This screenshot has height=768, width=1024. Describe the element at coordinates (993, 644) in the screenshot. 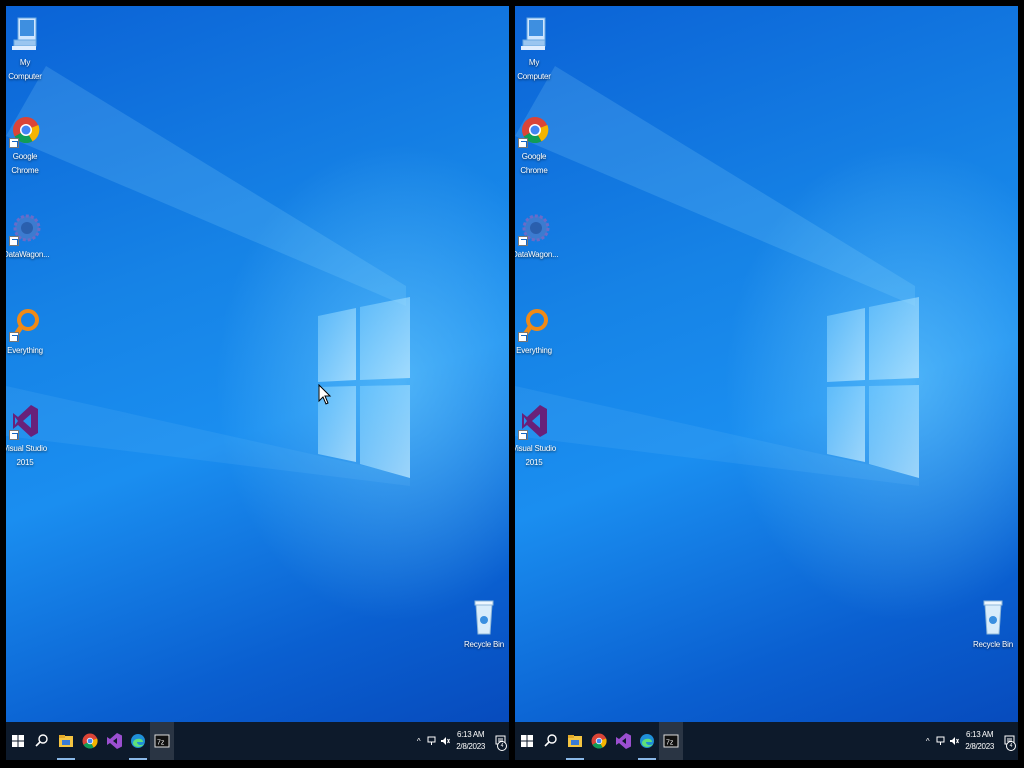

I see `desktop-icon-label: Recycle Bin` at that location.